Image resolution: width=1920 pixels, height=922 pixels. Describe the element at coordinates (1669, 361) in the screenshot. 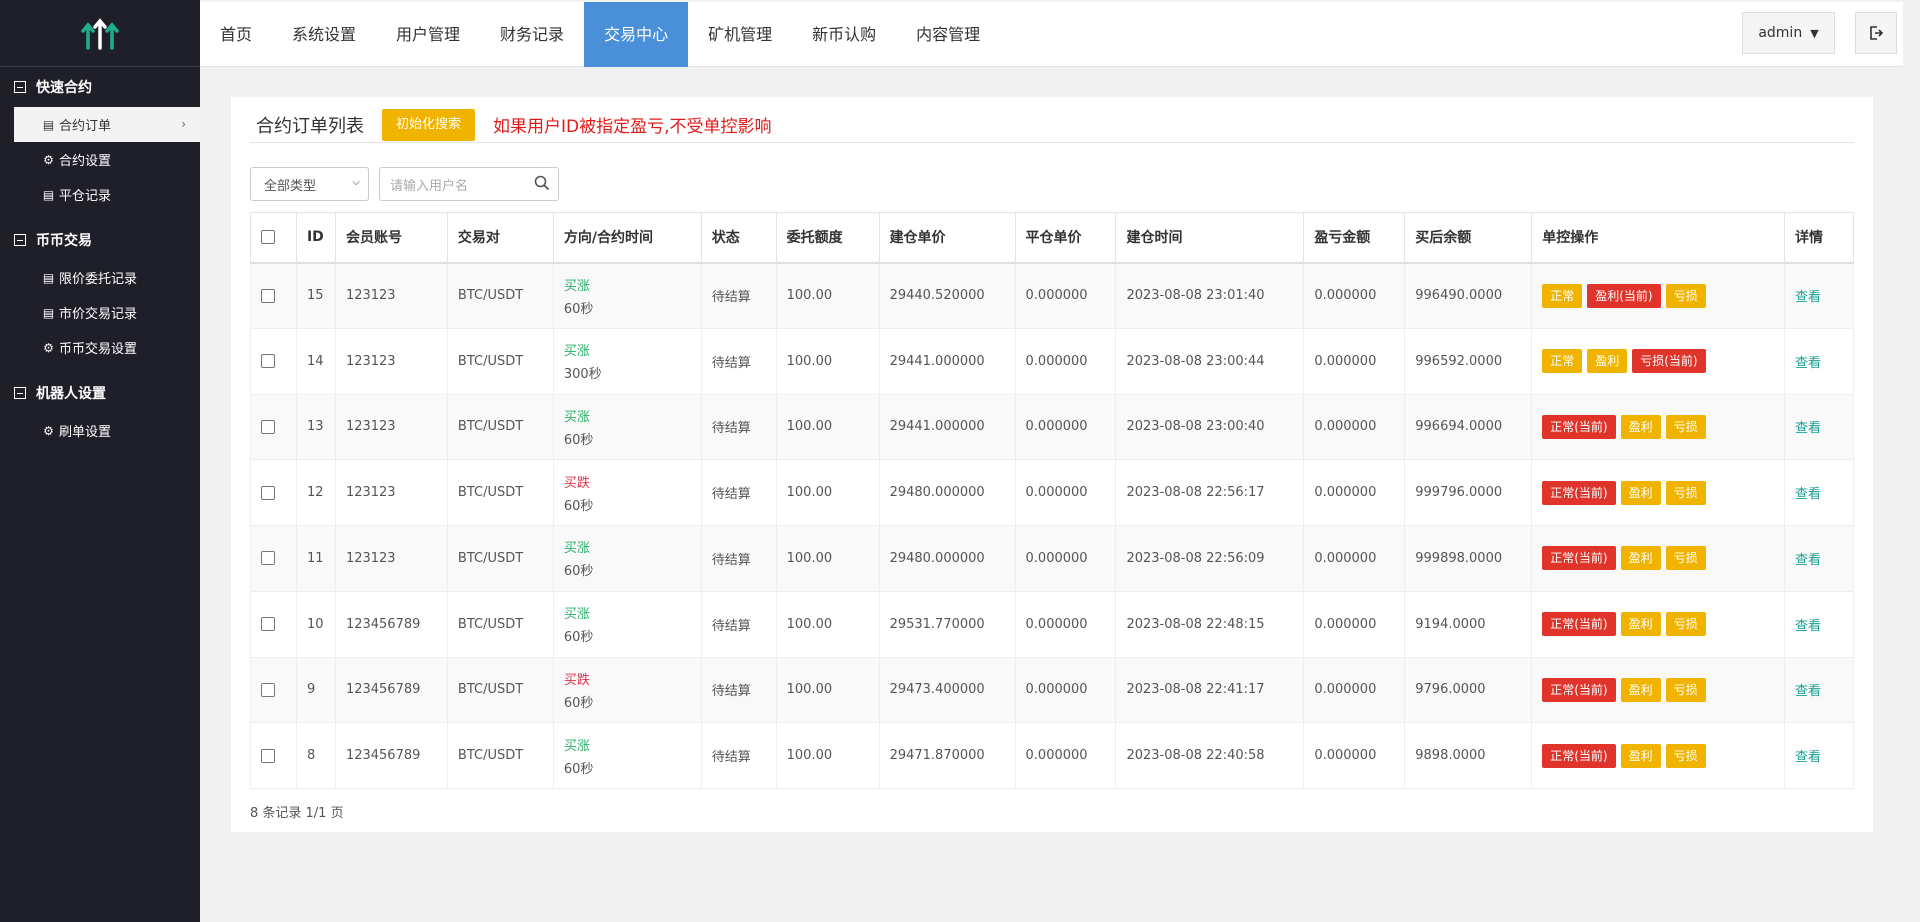

I see `control-op-button: 亏损(当前)` at that location.